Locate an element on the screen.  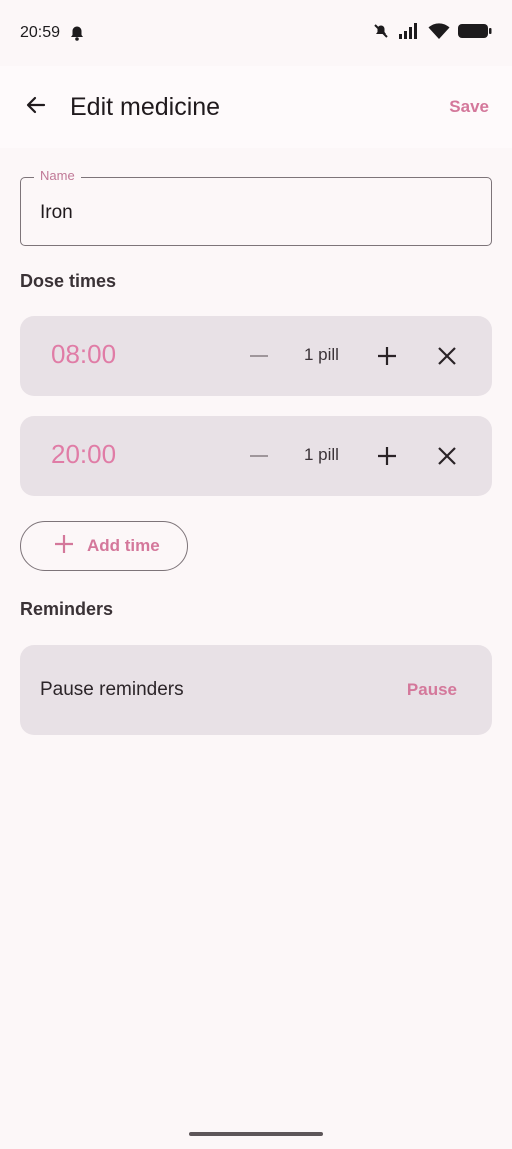
add-time-label: Add time is located at coordinates (123, 545).